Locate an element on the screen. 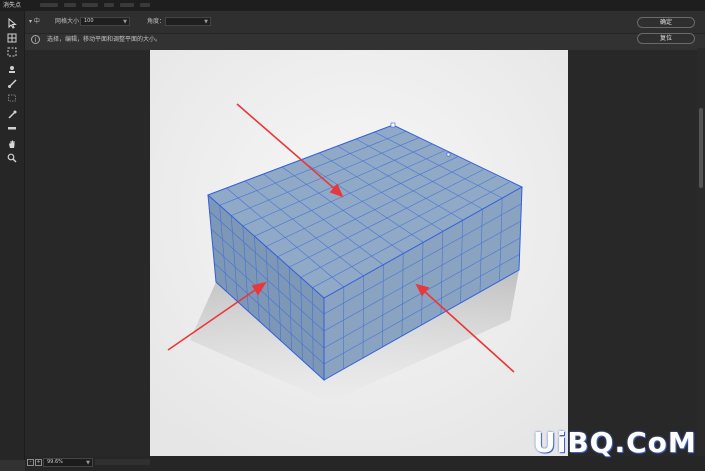 This screenshot has width=705, height=471. zoom-tool-icon is located at coordinates (12, 157).